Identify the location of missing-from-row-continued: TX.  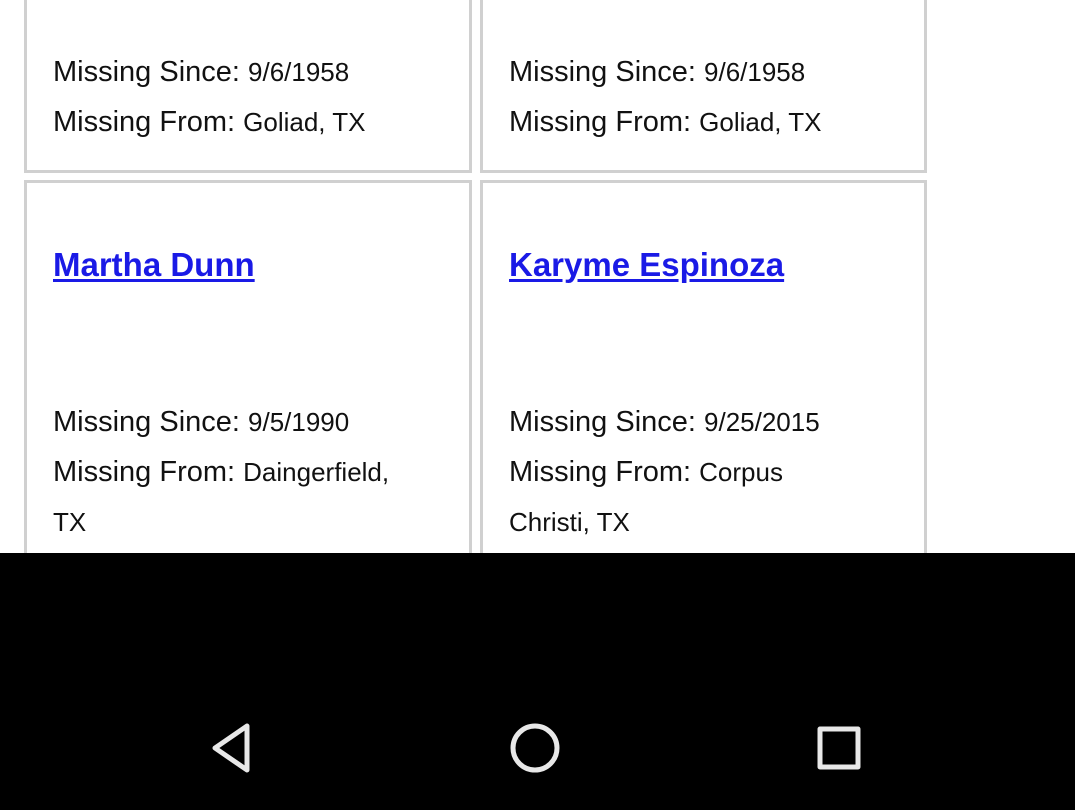
(69, 524).